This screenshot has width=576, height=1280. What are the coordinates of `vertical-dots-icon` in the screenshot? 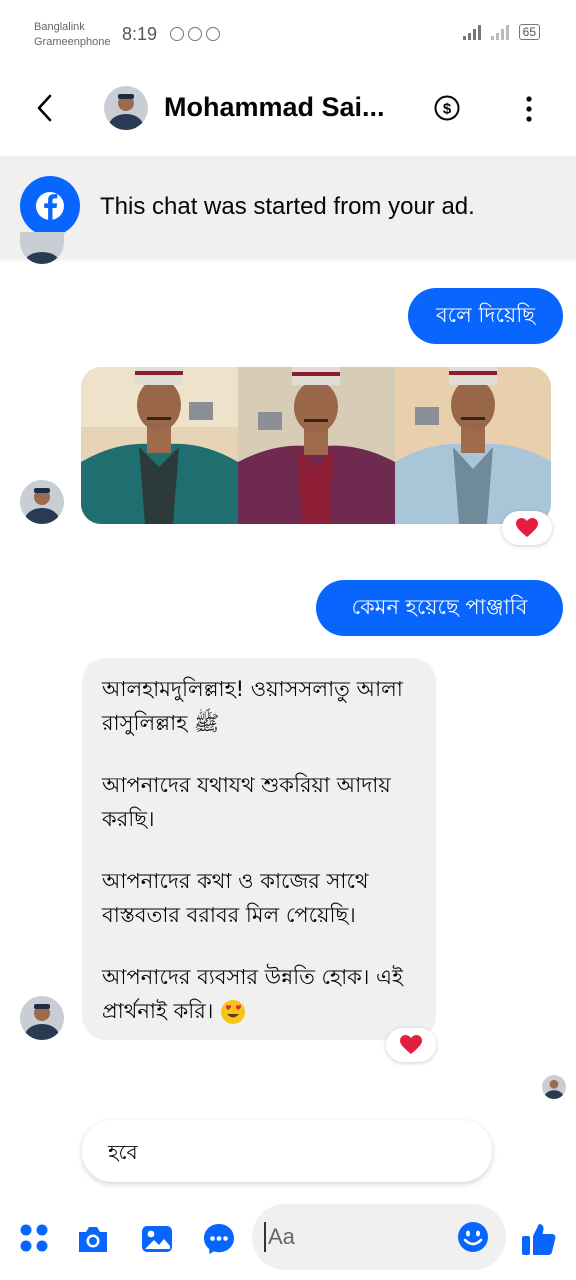 It's located at (529, 109).